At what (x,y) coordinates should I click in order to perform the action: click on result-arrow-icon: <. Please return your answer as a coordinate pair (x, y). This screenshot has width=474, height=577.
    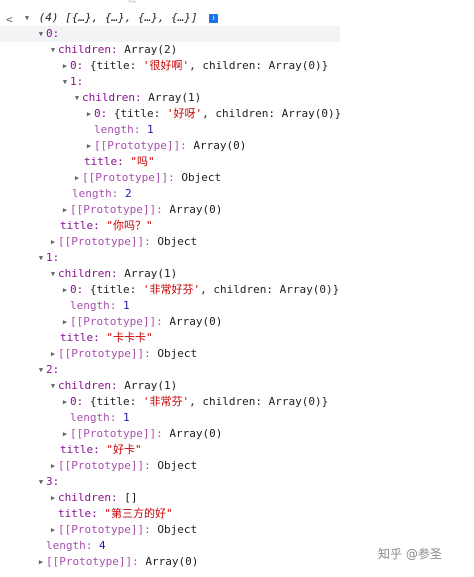
    Looking at the image, I should click on (9, 19).